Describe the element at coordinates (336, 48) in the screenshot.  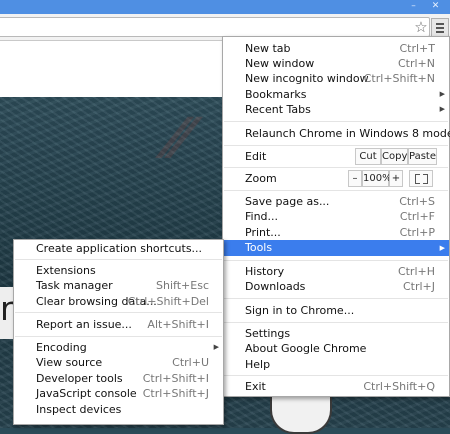
I see `menu-item-new-tab: New tab Ctrl+T` at that location.